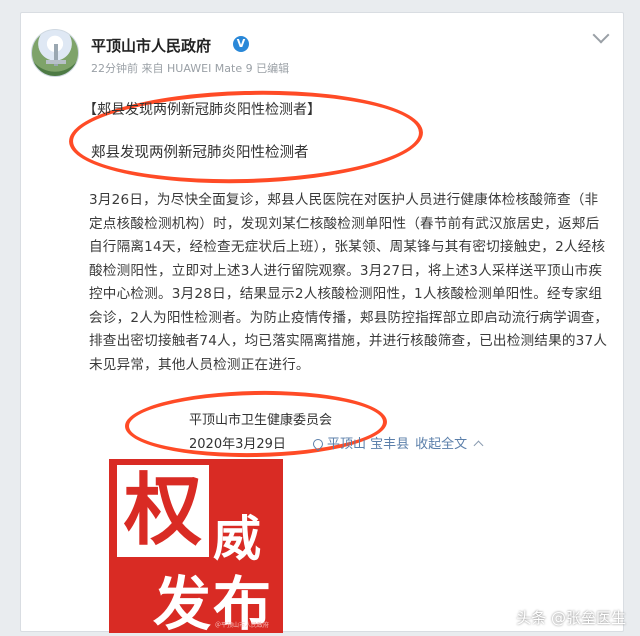 This screenshot has width=640, height=636. What do you see at coordinates (151, 45) in the screenshot?
I see `account-name: 平顶山市人民政府` at bounding box center [151, 45].